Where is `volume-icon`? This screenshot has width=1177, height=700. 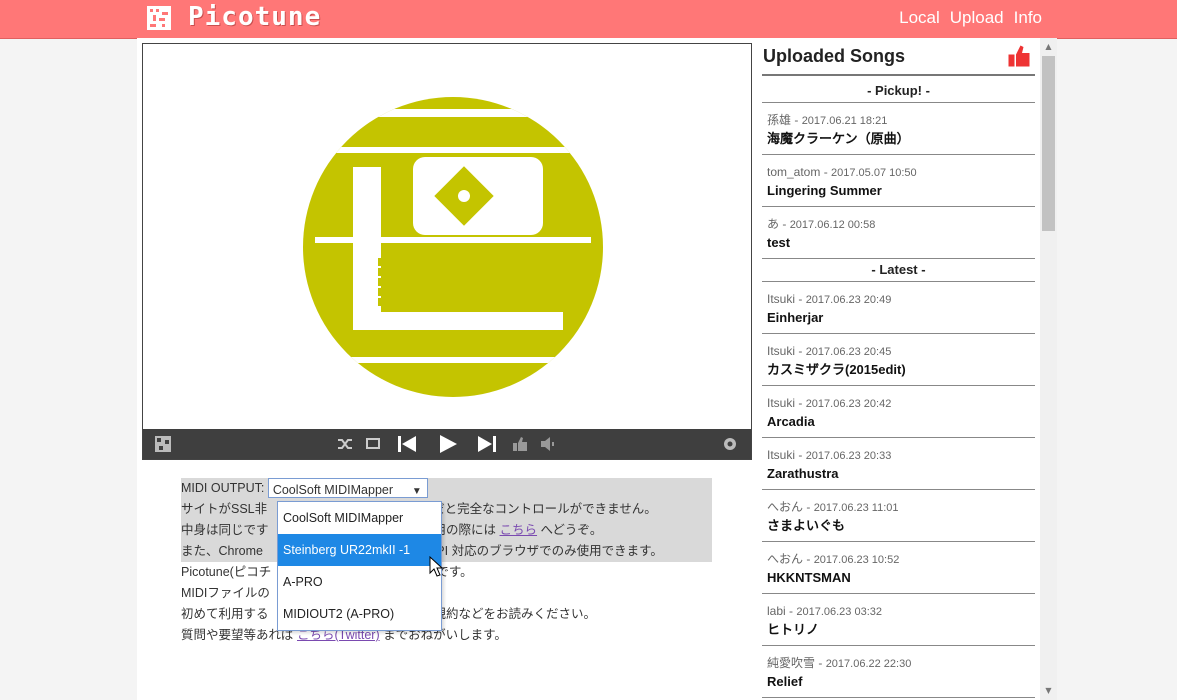 volume-icon is located at coordinates (548, 444).